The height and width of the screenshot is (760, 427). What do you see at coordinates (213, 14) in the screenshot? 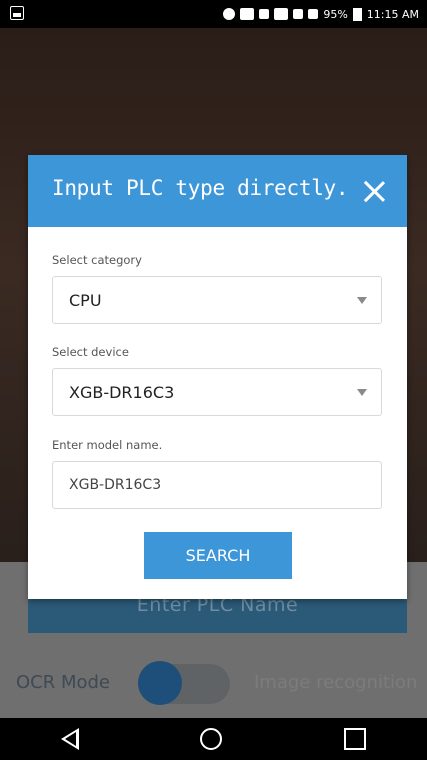
I see `status-bar: 95% 11:15 AM` at bounding box center [213, 14].